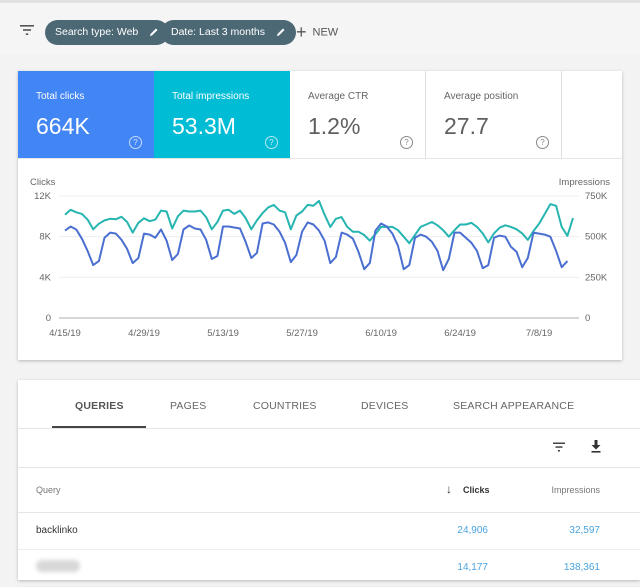 The height and width of the screenshot is (587, 640). What do you see at coordinates (449, 489) in the screenshot?
I see `arrow-down-icon: ↓` at bounding box center [449, 489].